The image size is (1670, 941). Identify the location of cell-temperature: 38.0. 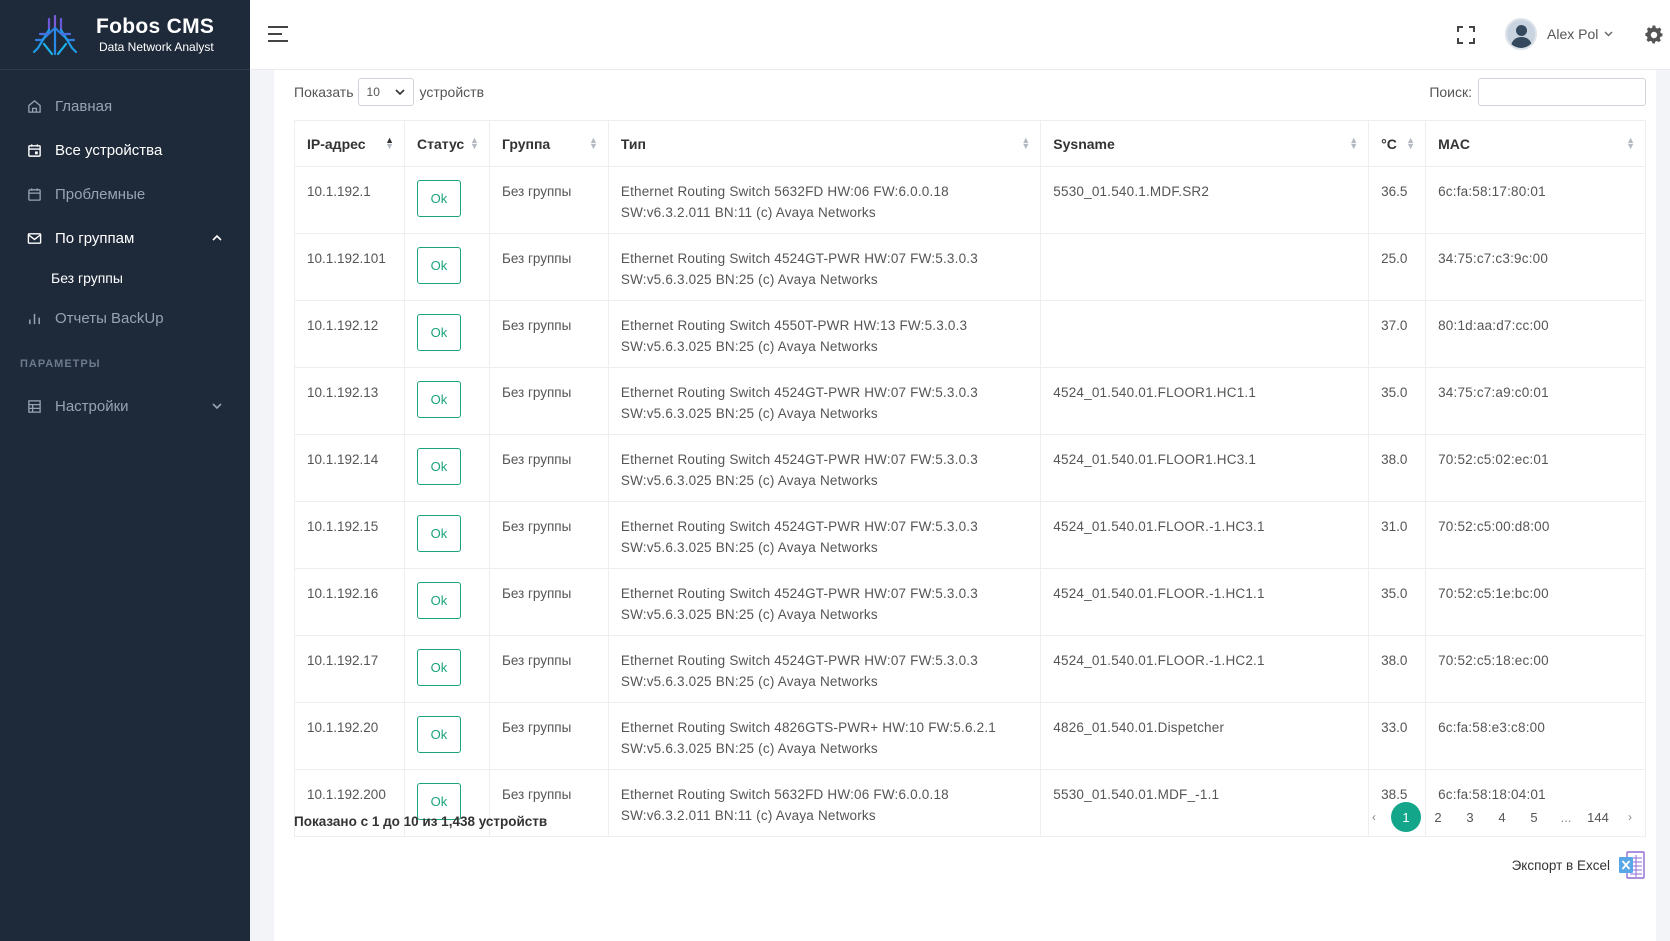
(1397, 468).